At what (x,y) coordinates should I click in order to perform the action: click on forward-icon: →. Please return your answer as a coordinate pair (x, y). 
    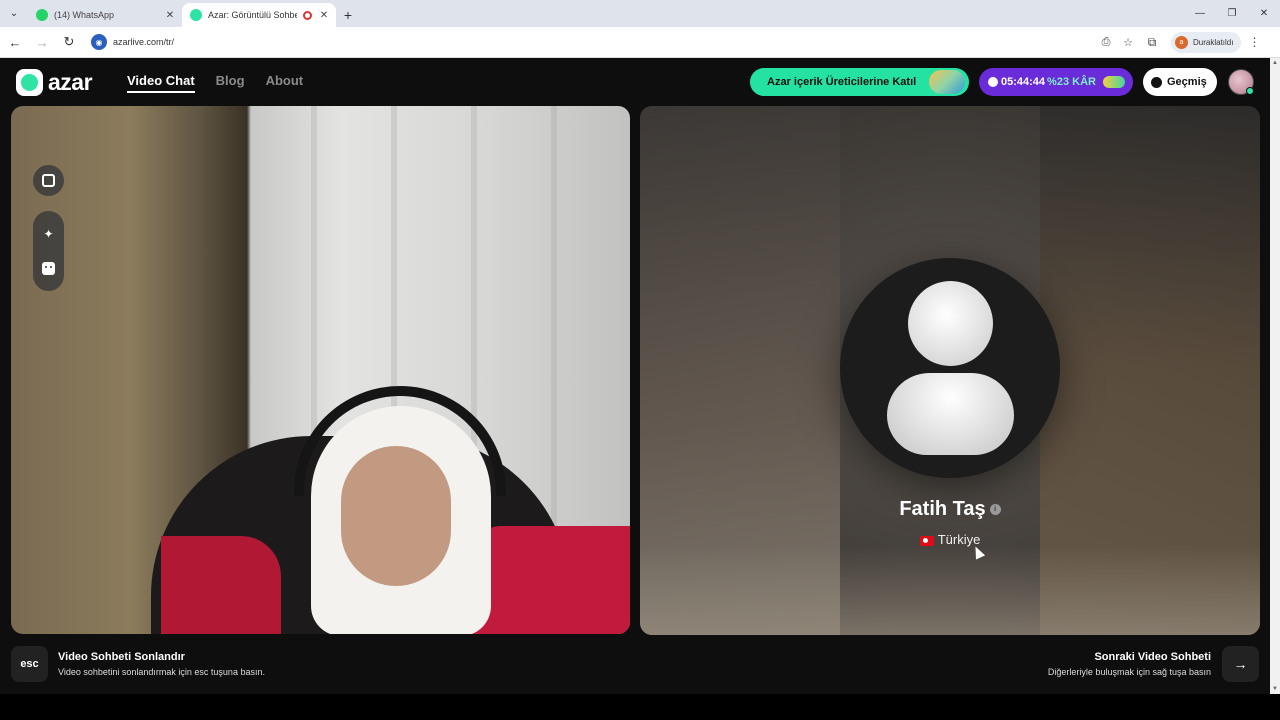
    Looking at the image, I should click on (42, 42).